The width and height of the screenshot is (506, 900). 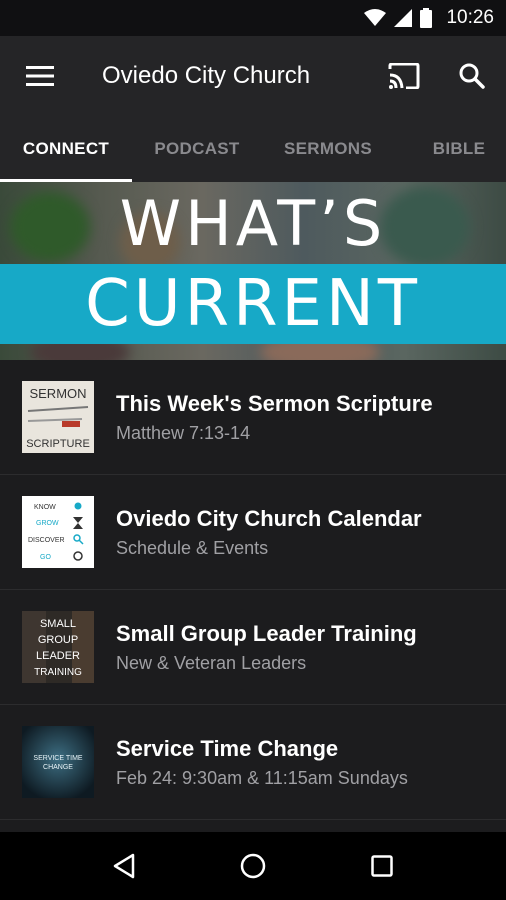 I want to click on svg-text: CHANGE, so click(x=58, y=767).